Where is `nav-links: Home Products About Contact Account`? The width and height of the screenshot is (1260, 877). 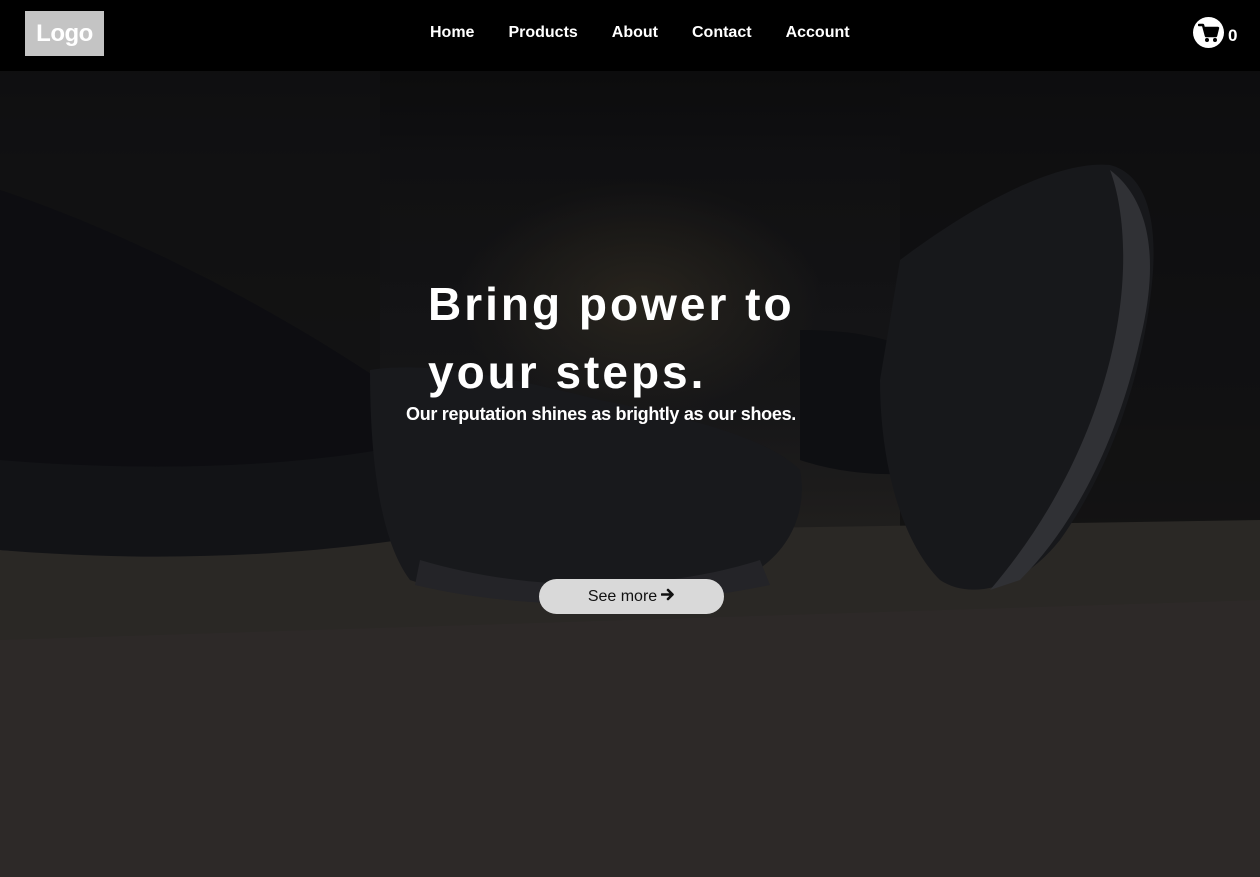
nav-links: Home Products About Contact Account is located at coordinates (657, 33).